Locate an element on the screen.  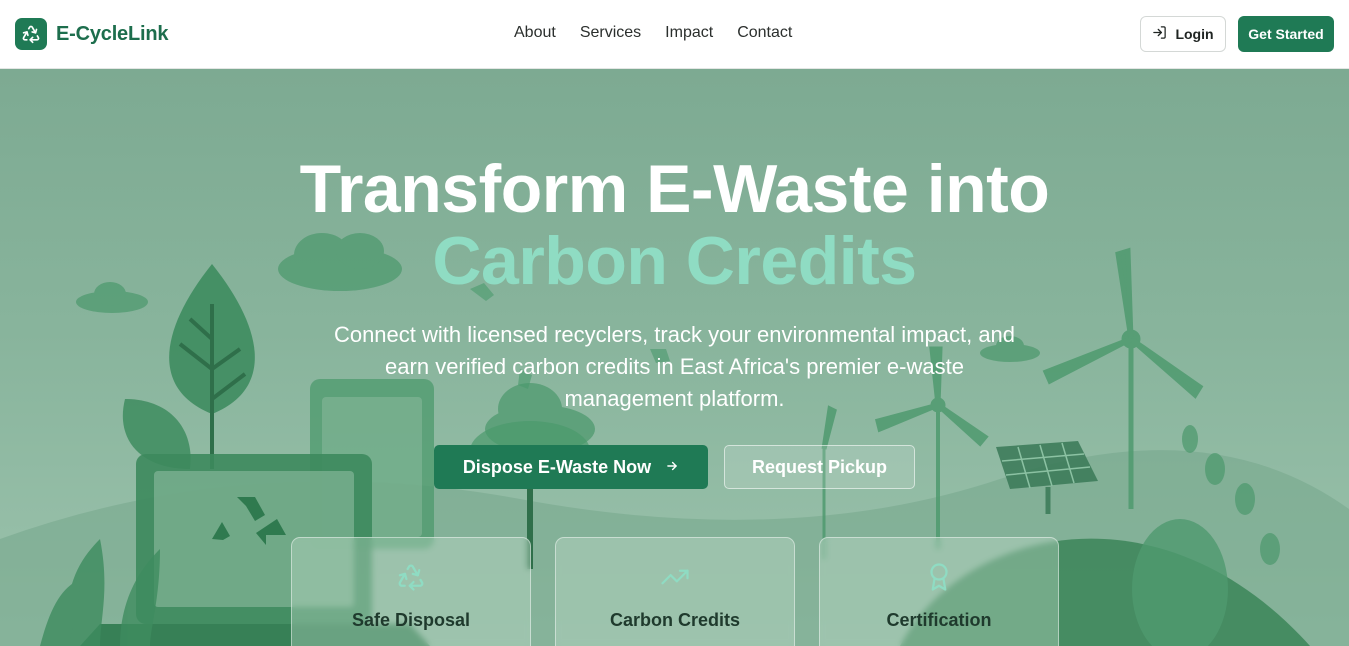
login-label: Login is located at coordinates (1194, 34).